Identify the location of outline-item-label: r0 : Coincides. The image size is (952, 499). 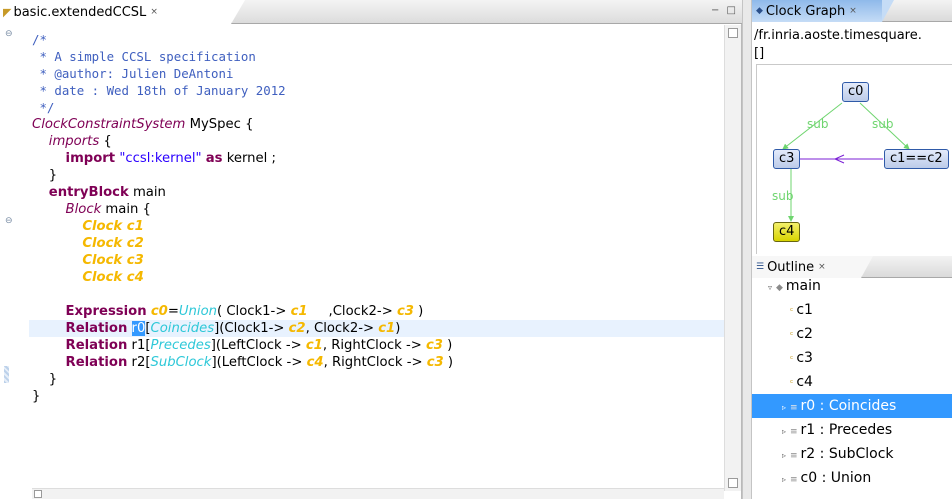
(848, 406).